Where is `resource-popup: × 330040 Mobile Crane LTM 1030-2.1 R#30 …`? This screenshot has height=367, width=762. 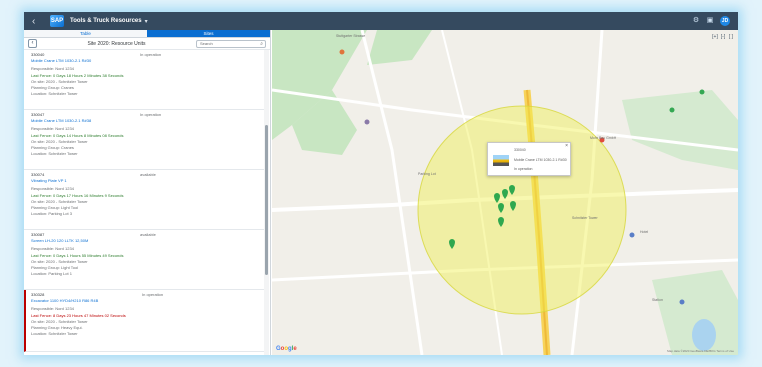 resource-popup: × 330040 Mobile Crane LTM 1030-2.1 R#30 … is located at coordinates (529, 159).